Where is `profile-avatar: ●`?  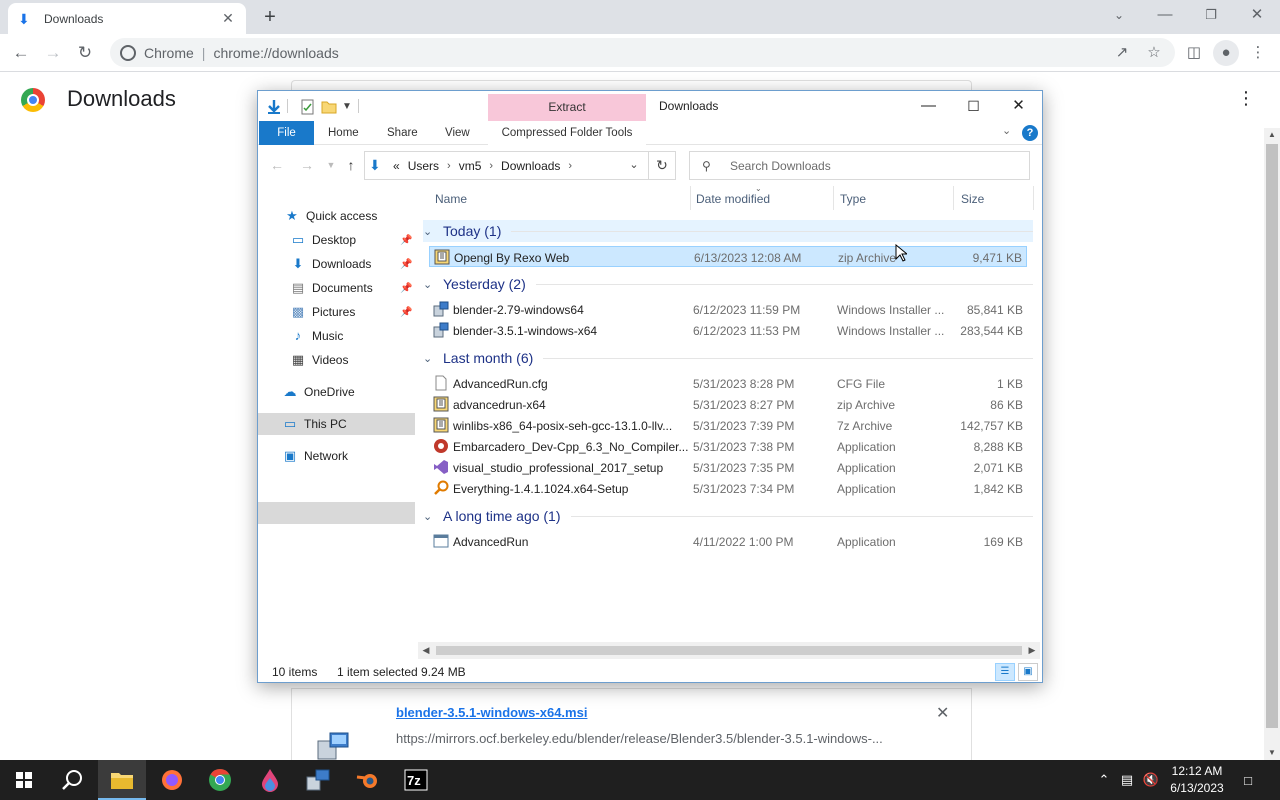 profile-avatar: ● is located at coordinates (1226, 53).